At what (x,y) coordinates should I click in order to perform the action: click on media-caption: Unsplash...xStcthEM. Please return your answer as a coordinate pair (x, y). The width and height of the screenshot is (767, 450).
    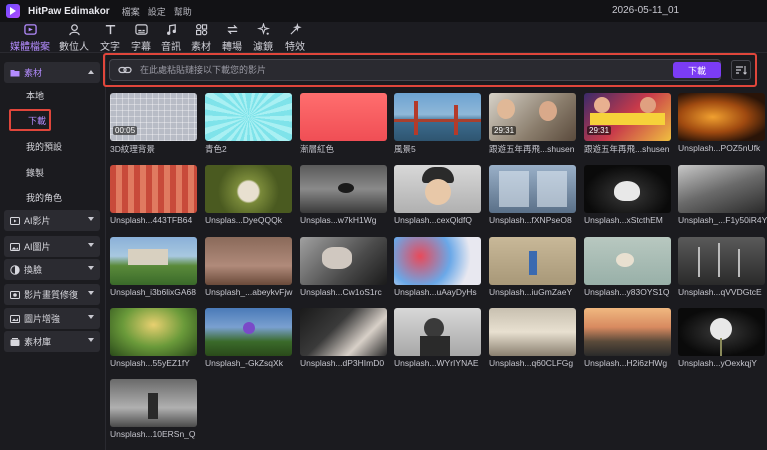
    Looking at the image, I should click on (623, 220).